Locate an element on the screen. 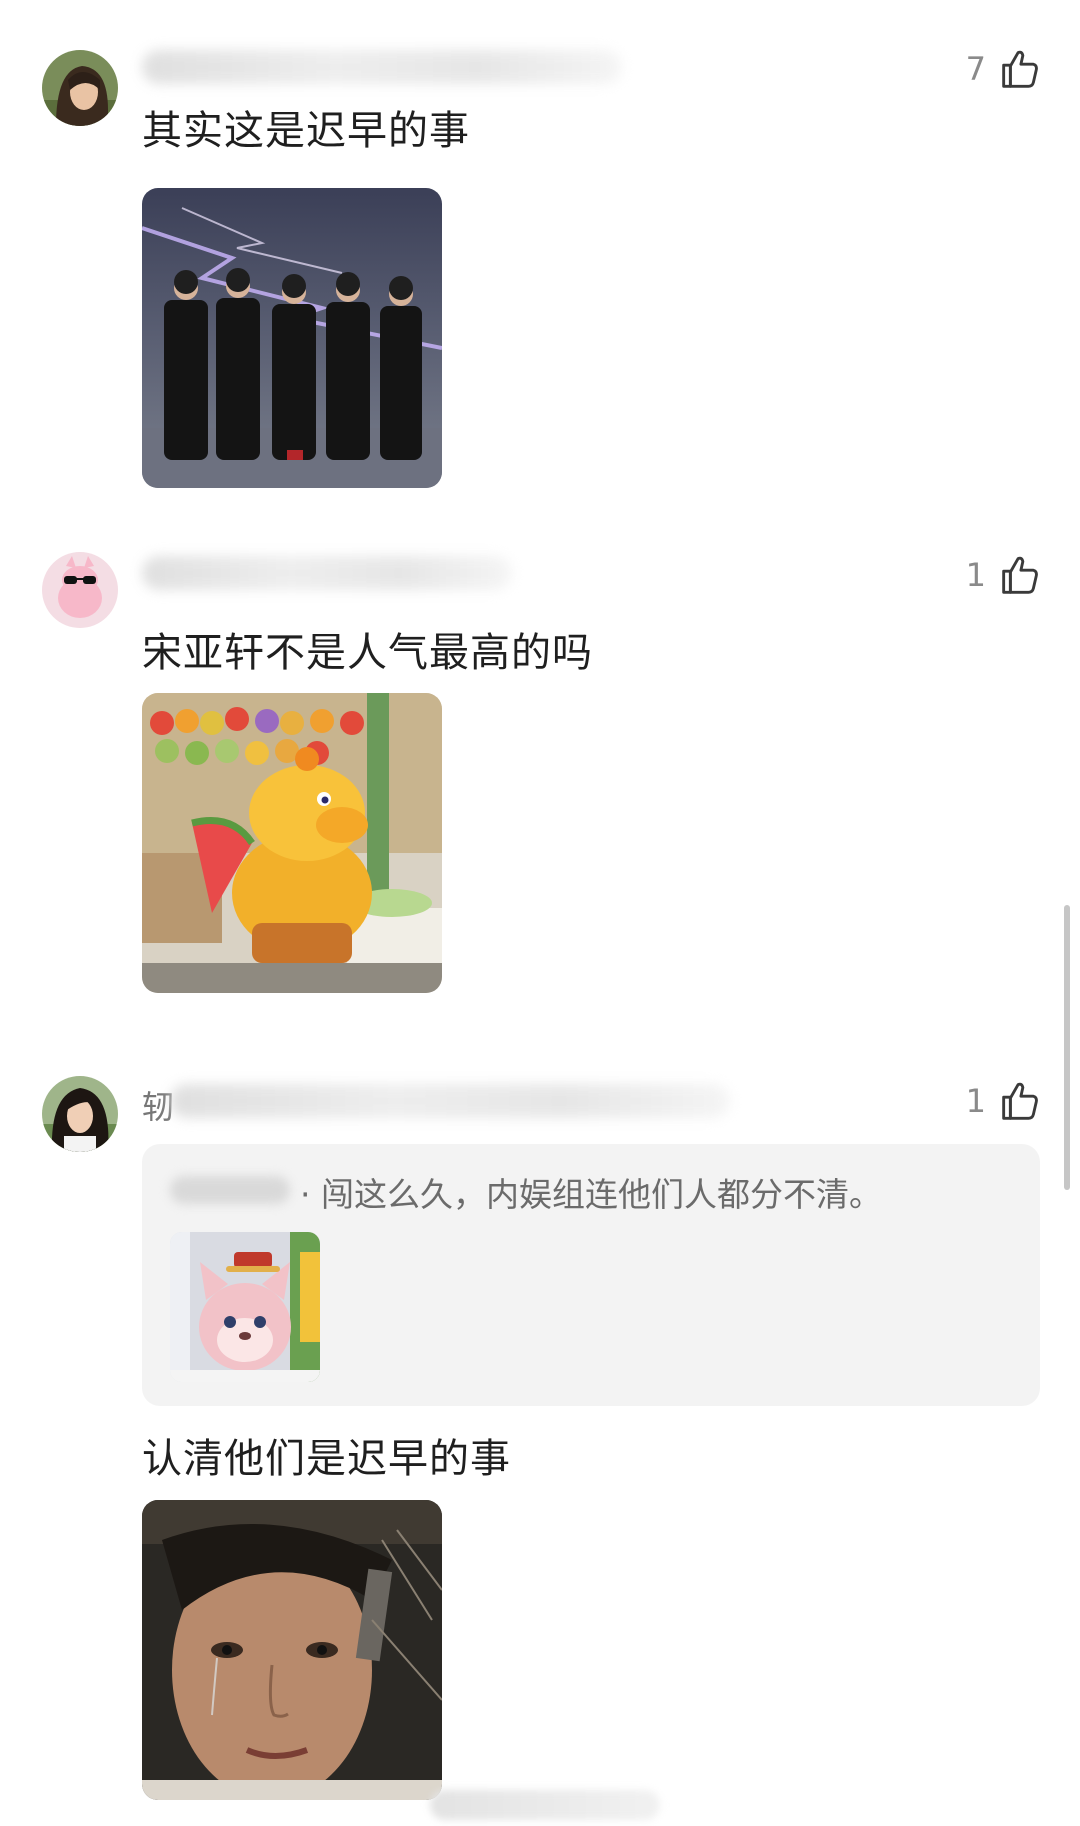 This screenshot has height=1826, width=1080. quoted-reply: · 闯这么久，内娱组连他们人都分不清。 is located at coordinates (591, 1275).